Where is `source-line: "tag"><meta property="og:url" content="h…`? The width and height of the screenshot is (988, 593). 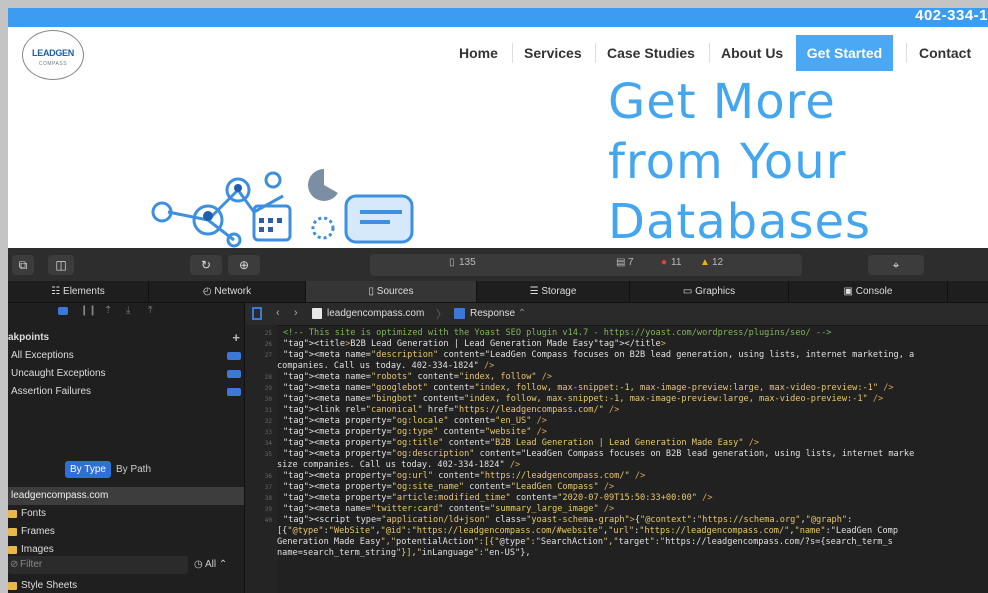
source-line: "tag"><meta property="og:url" content="h… is located at coordinates (464, 476).